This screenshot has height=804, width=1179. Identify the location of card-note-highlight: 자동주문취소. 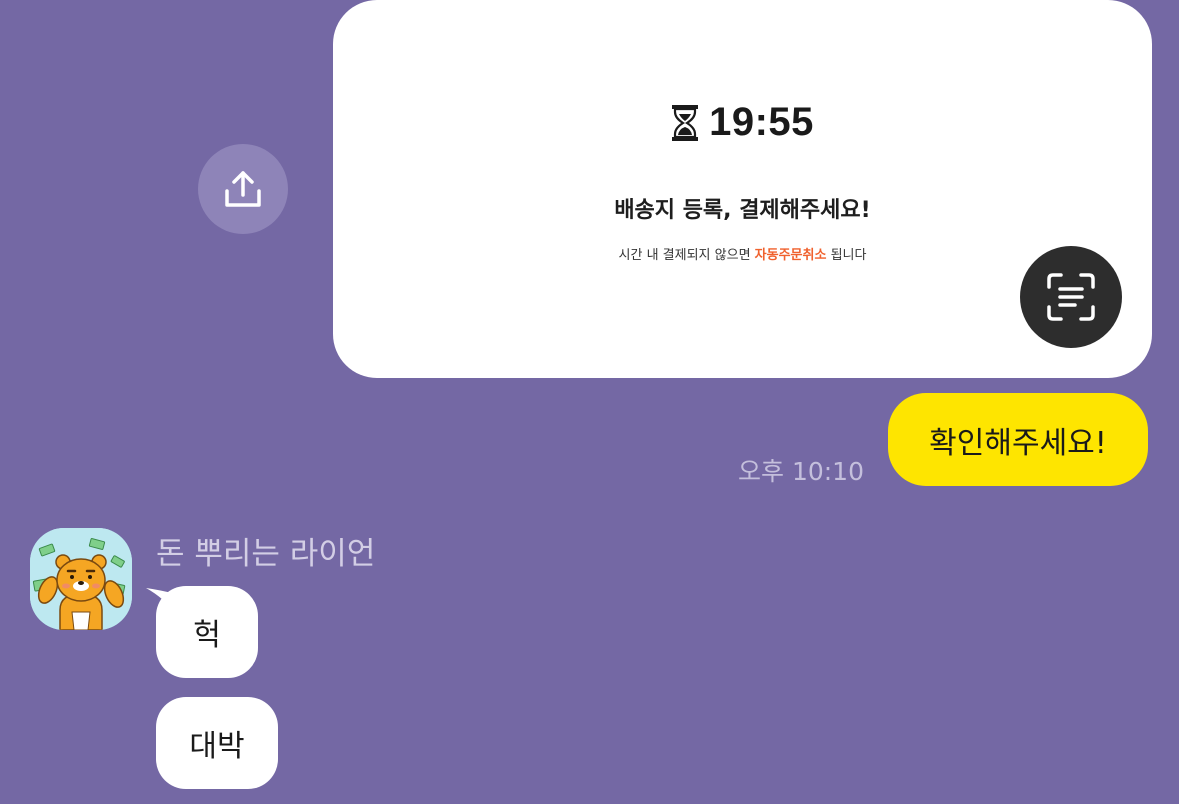
(790, 255).